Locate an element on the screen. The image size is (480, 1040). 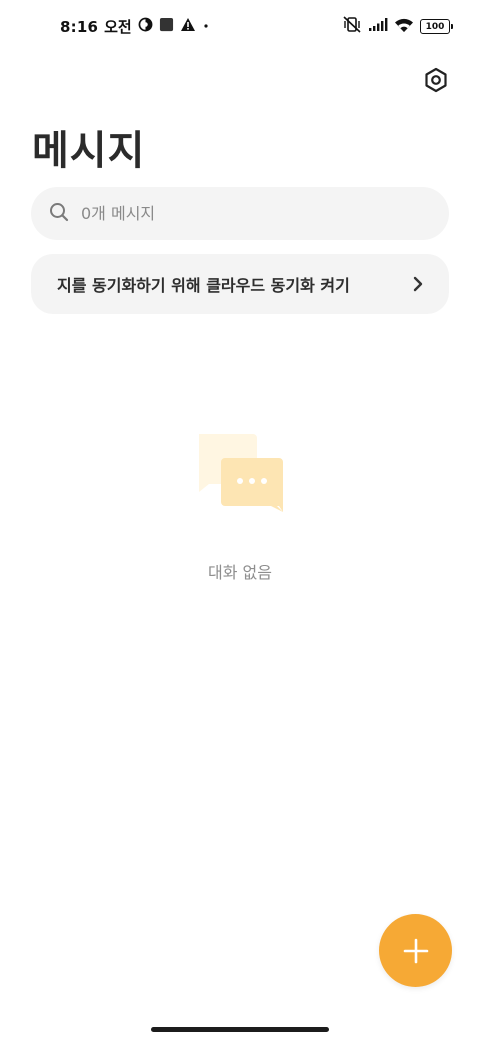
status-bar: 8:16 오전 100 is located at coordinates (240, 28).